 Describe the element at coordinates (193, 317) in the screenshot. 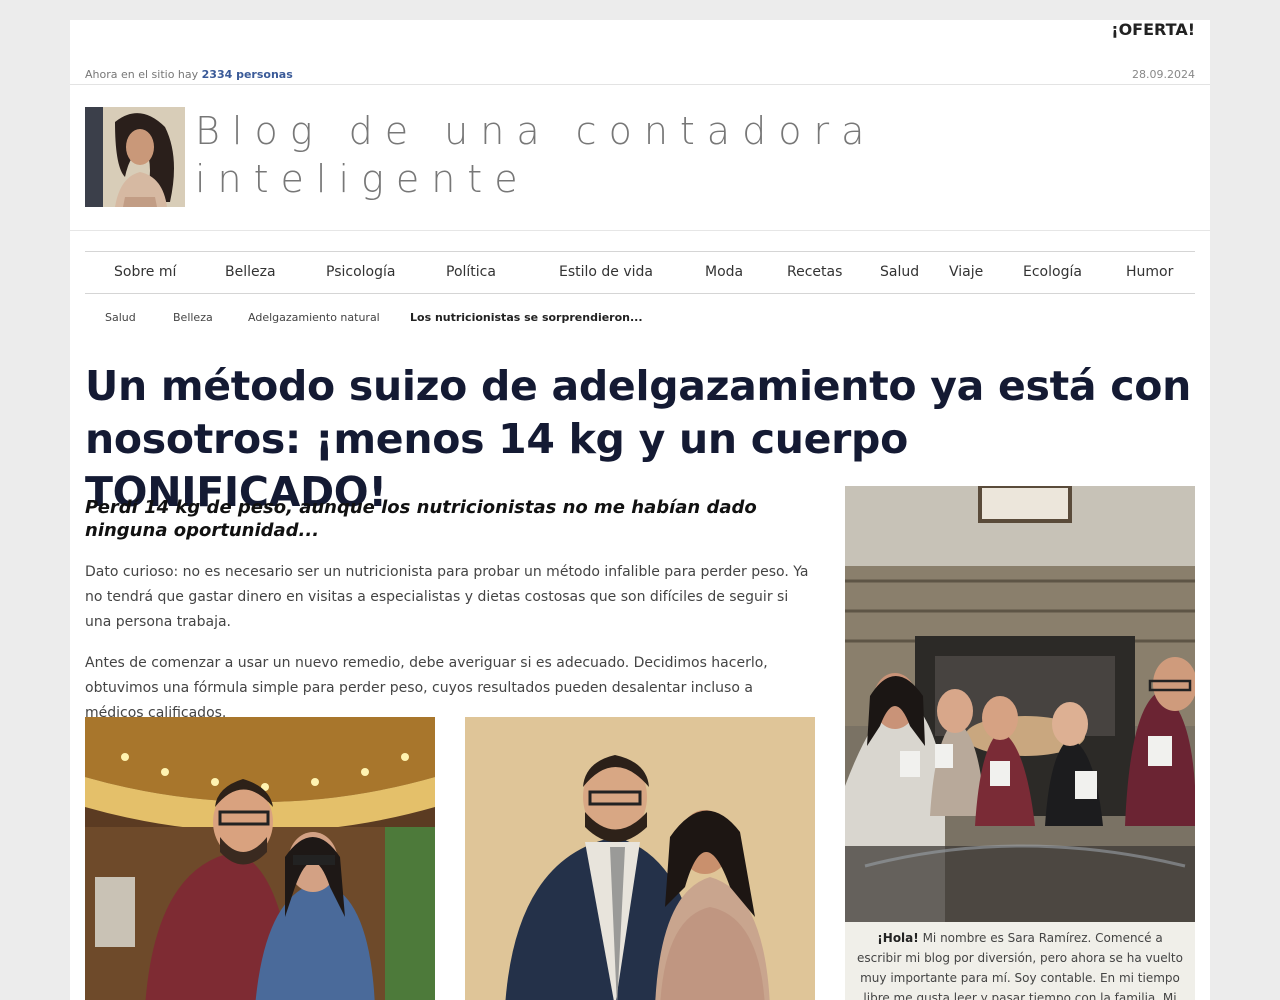

I see `breadcrumb-item-belleza: Belleza` at that location.